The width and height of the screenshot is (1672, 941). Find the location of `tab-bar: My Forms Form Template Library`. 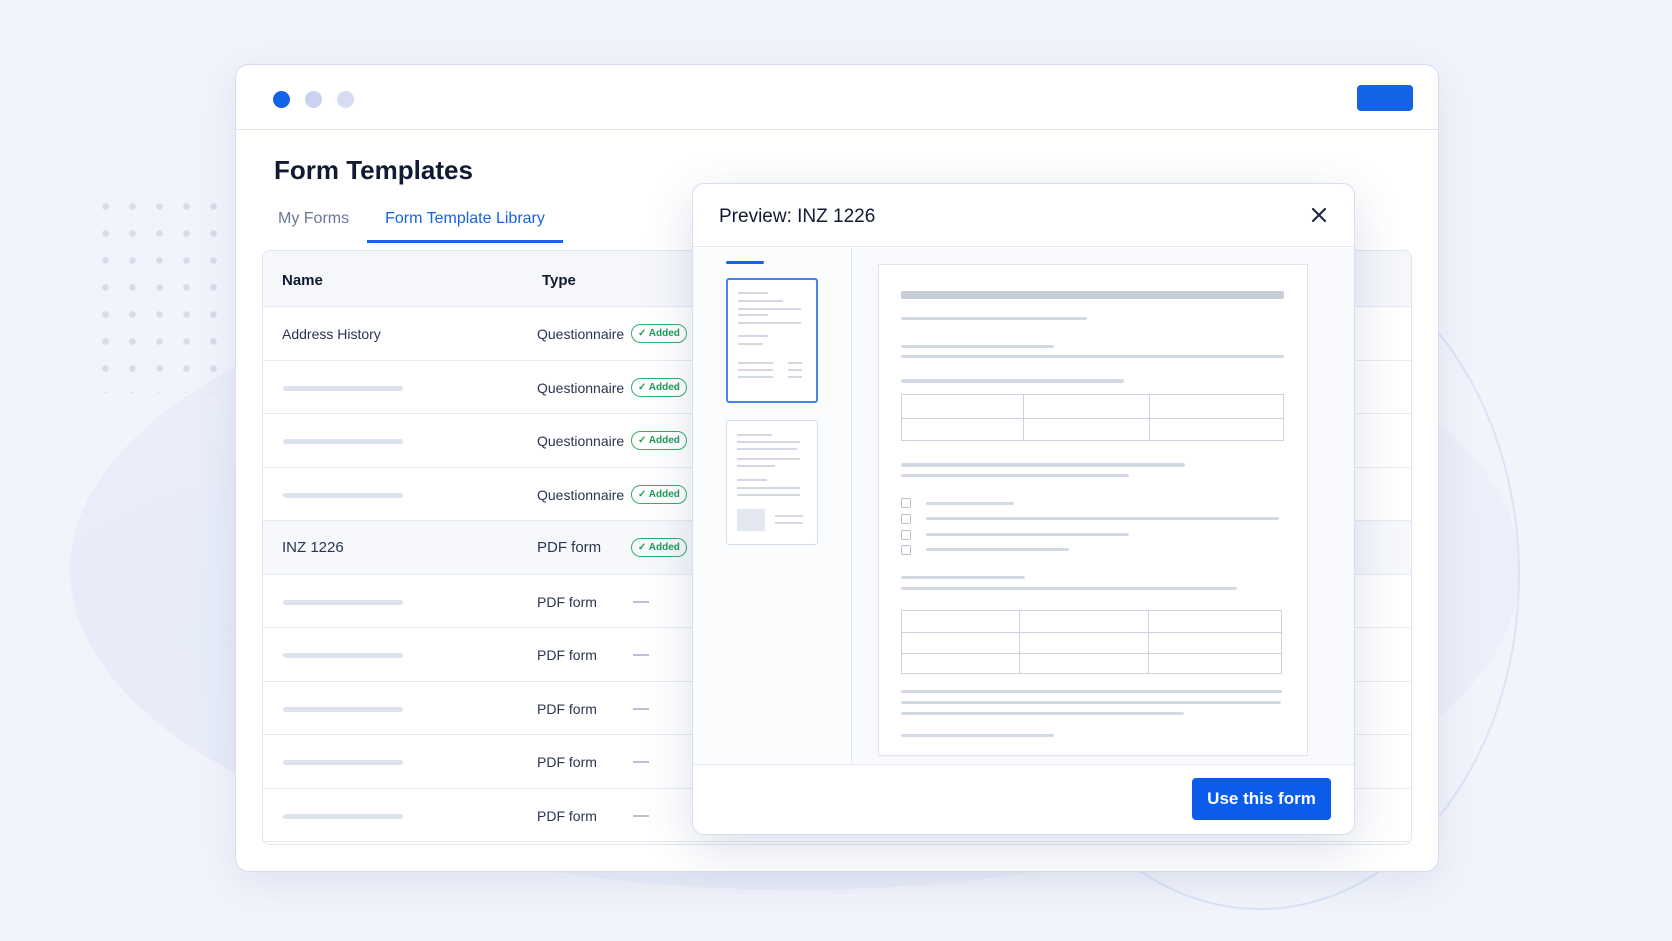

tab-bar: My Forms Form Template Library is located at coordinates (411, 222).